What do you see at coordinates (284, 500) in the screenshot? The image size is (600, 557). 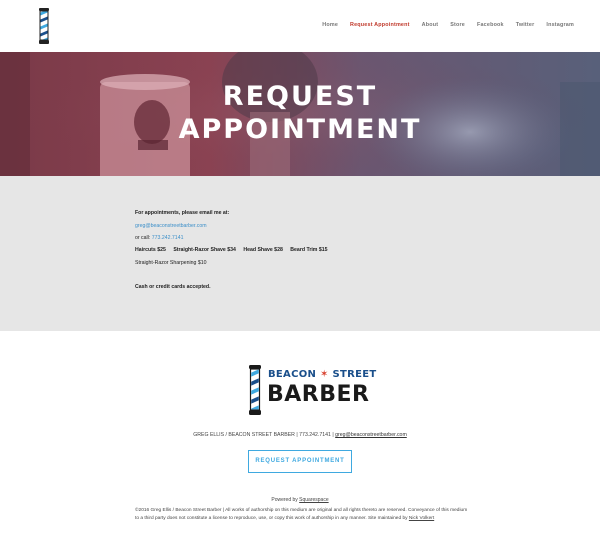 I see `powered-by-prefix: Powered by` at bounding box center [284, 500].